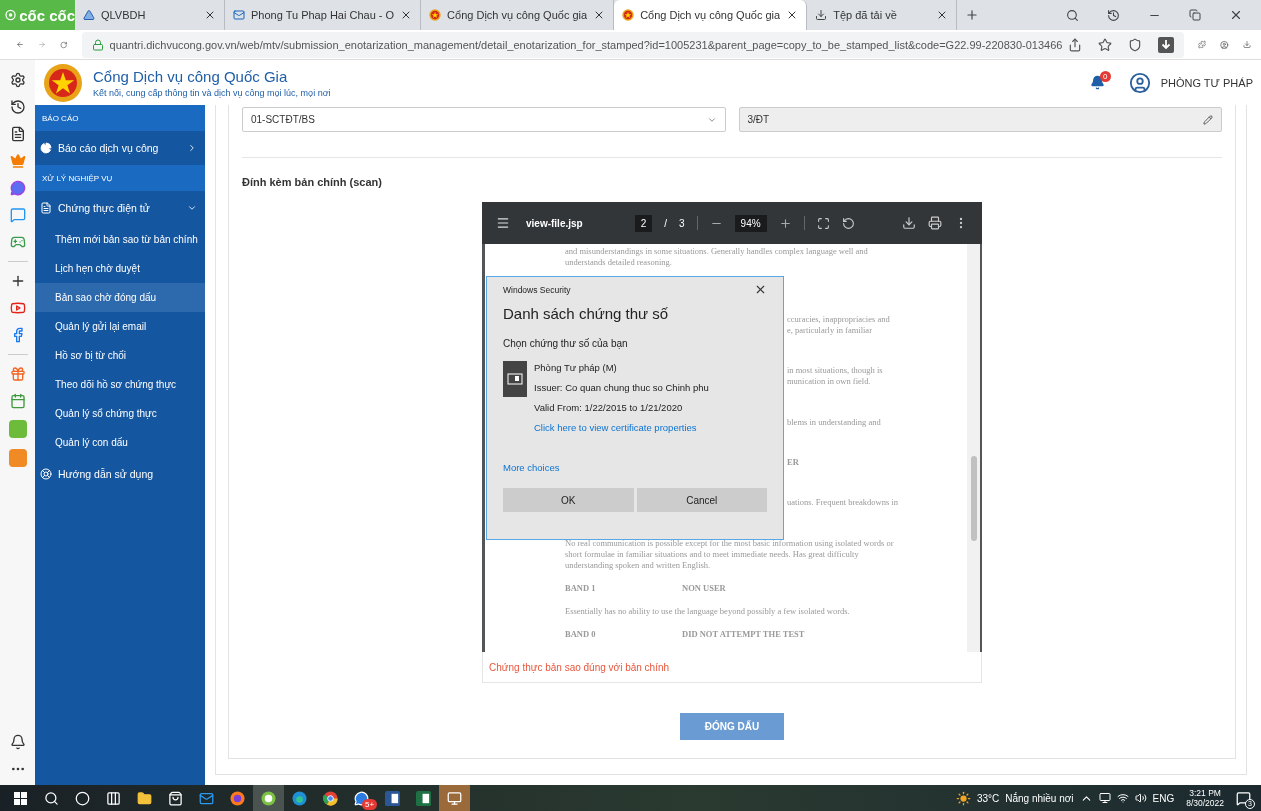 The width and height of the screenshot is (1261, 811). I want to click on band-name: NON USER, so click(704, 588).